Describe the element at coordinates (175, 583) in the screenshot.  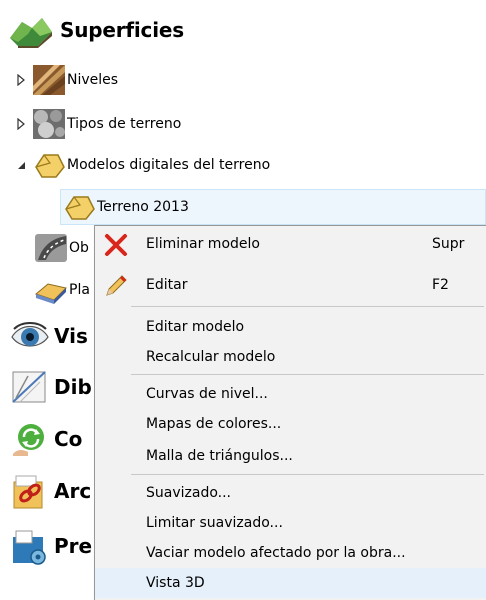
I see `menu-item-label: Vista 3D` at that location.